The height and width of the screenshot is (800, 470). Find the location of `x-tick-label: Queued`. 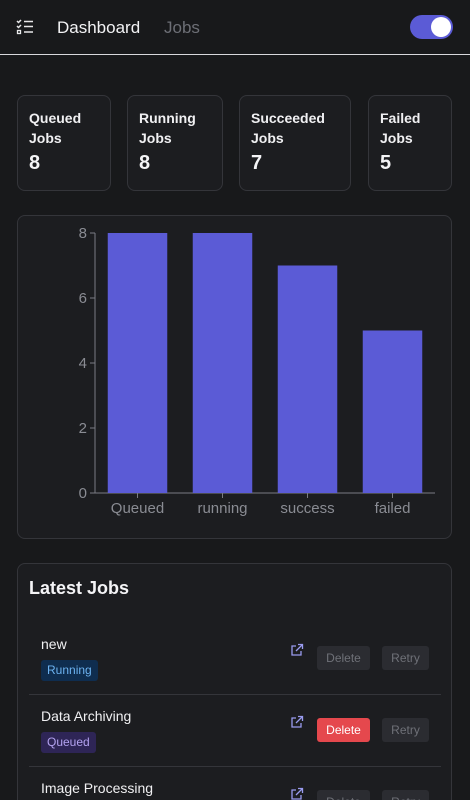

x-tick-label: Queued is located at coordinates (137, 508).